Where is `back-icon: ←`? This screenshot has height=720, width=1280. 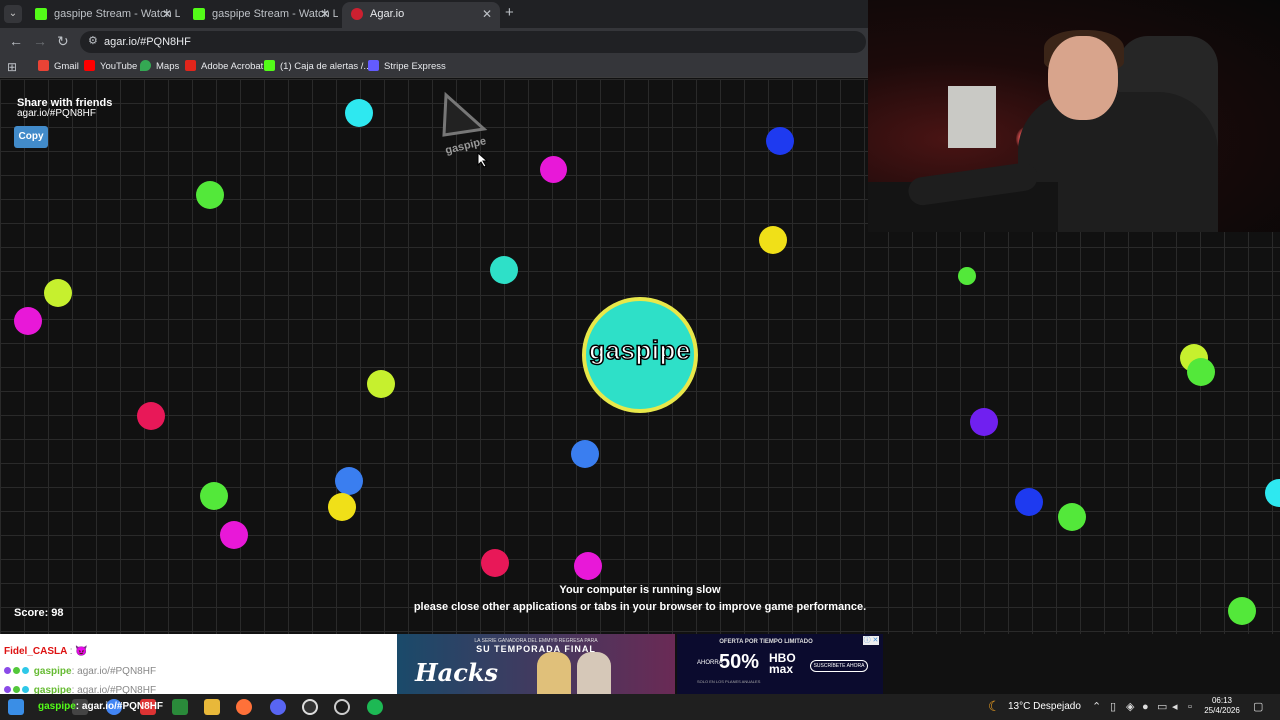 back-icon: ← is located at coordinates (16, 41).